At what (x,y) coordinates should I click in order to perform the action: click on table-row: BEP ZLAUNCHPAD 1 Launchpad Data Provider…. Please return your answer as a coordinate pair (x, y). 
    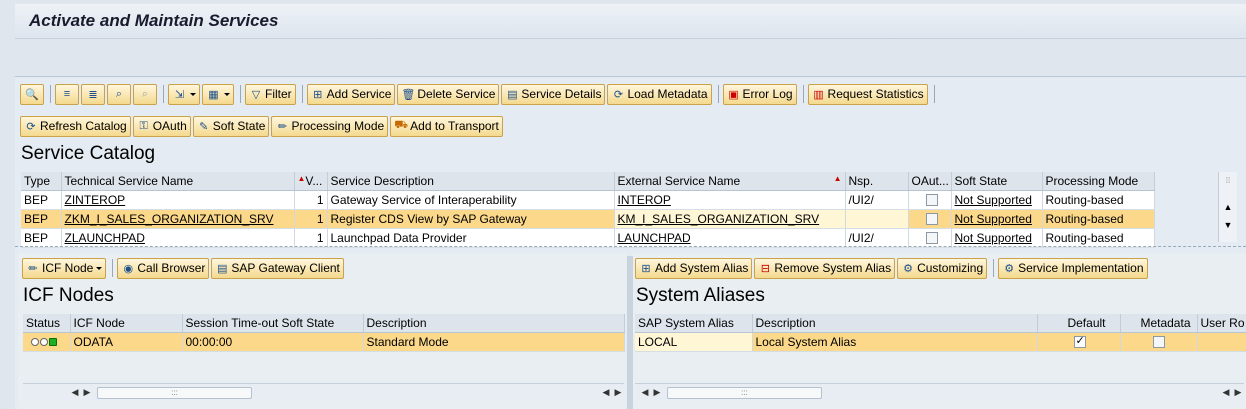
    Looking at the image, I should click on (588, 238).